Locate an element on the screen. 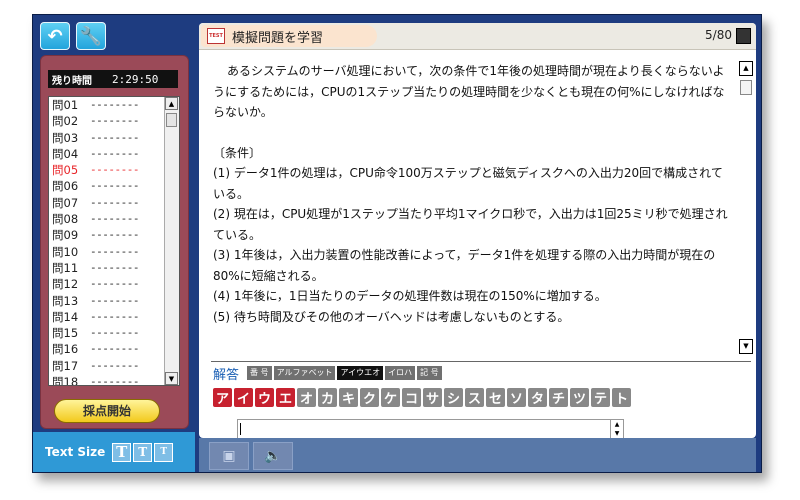 Image resolution: width=800 pixels, height=500 pixels. question-number: 問01 is located at coordinates (65, 105).